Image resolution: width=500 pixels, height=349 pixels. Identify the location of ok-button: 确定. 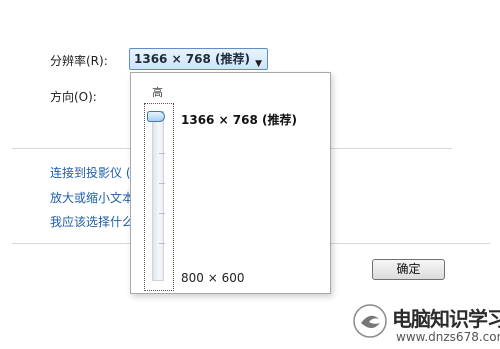
(408, 269).